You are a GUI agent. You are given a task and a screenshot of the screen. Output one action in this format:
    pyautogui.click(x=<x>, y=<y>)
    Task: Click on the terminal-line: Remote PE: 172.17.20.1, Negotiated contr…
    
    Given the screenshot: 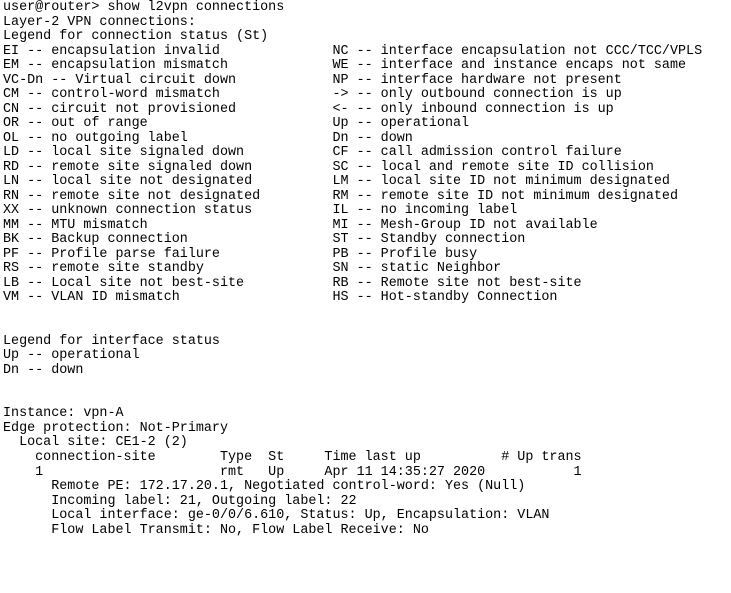 What is the action you would take?
    pyautogui.click(x=264, y=487)
    